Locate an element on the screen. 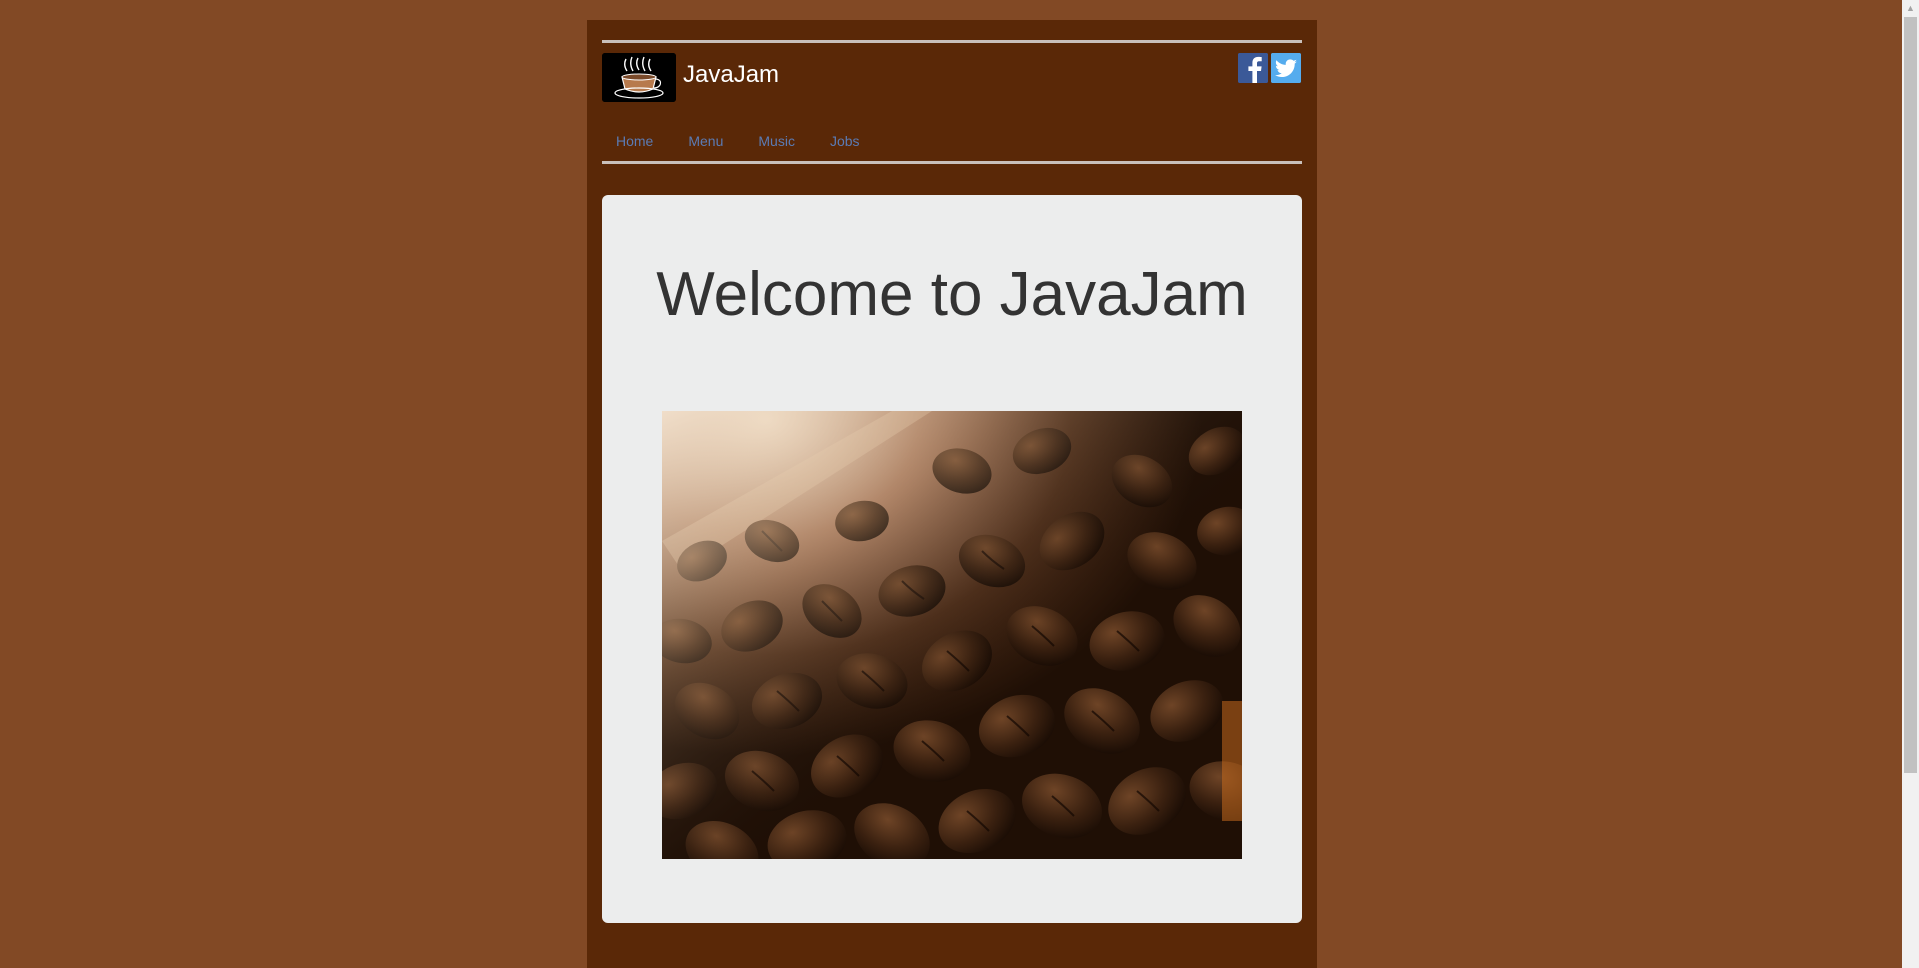 The image size is (1919, 968). coffee-cup-logo-icon is located at coordinates (639, 77).